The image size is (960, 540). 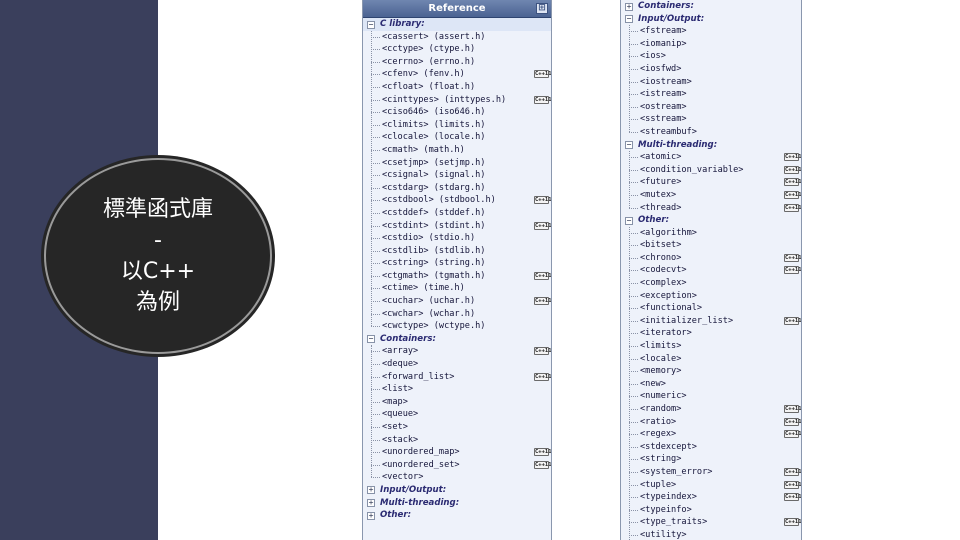 What do you see at coordinates (711, 359) in the screenshot?
I see `tree-item: <locale>` at bounding box center [711, 359].